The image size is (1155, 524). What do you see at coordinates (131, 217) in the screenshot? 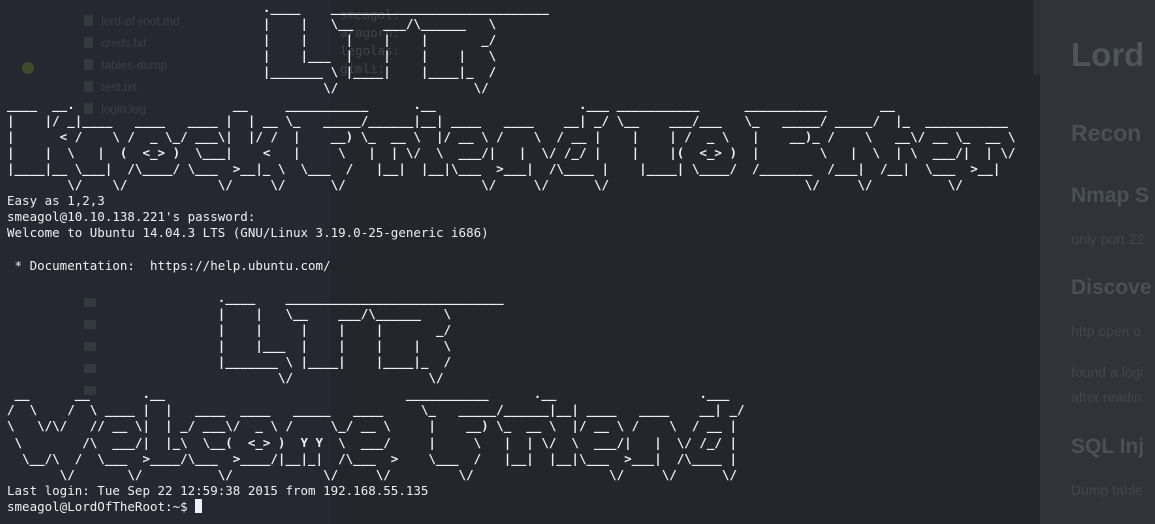
I see `password-prompt: smeagol@10.10.138.221's password:` at bounding box center [131, 217].